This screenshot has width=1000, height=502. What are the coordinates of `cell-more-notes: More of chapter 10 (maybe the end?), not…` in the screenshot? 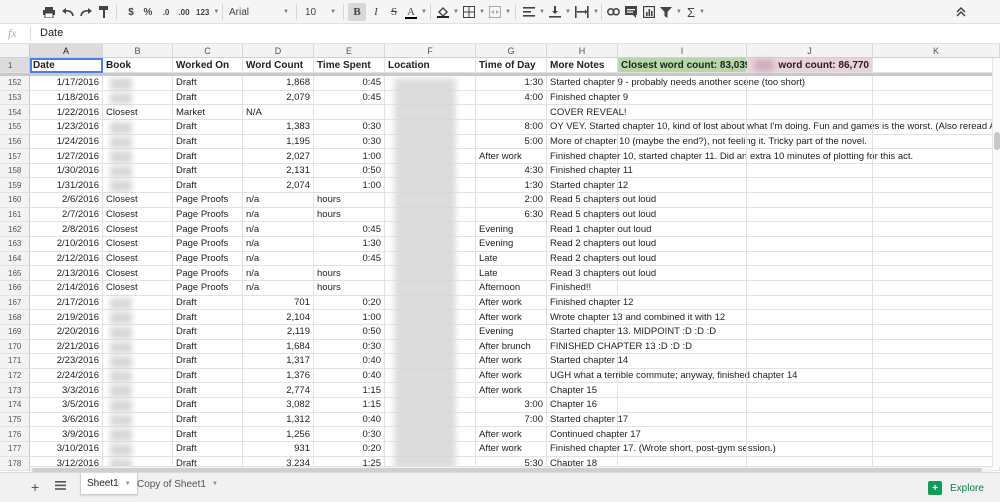 It's located at (707, 142).